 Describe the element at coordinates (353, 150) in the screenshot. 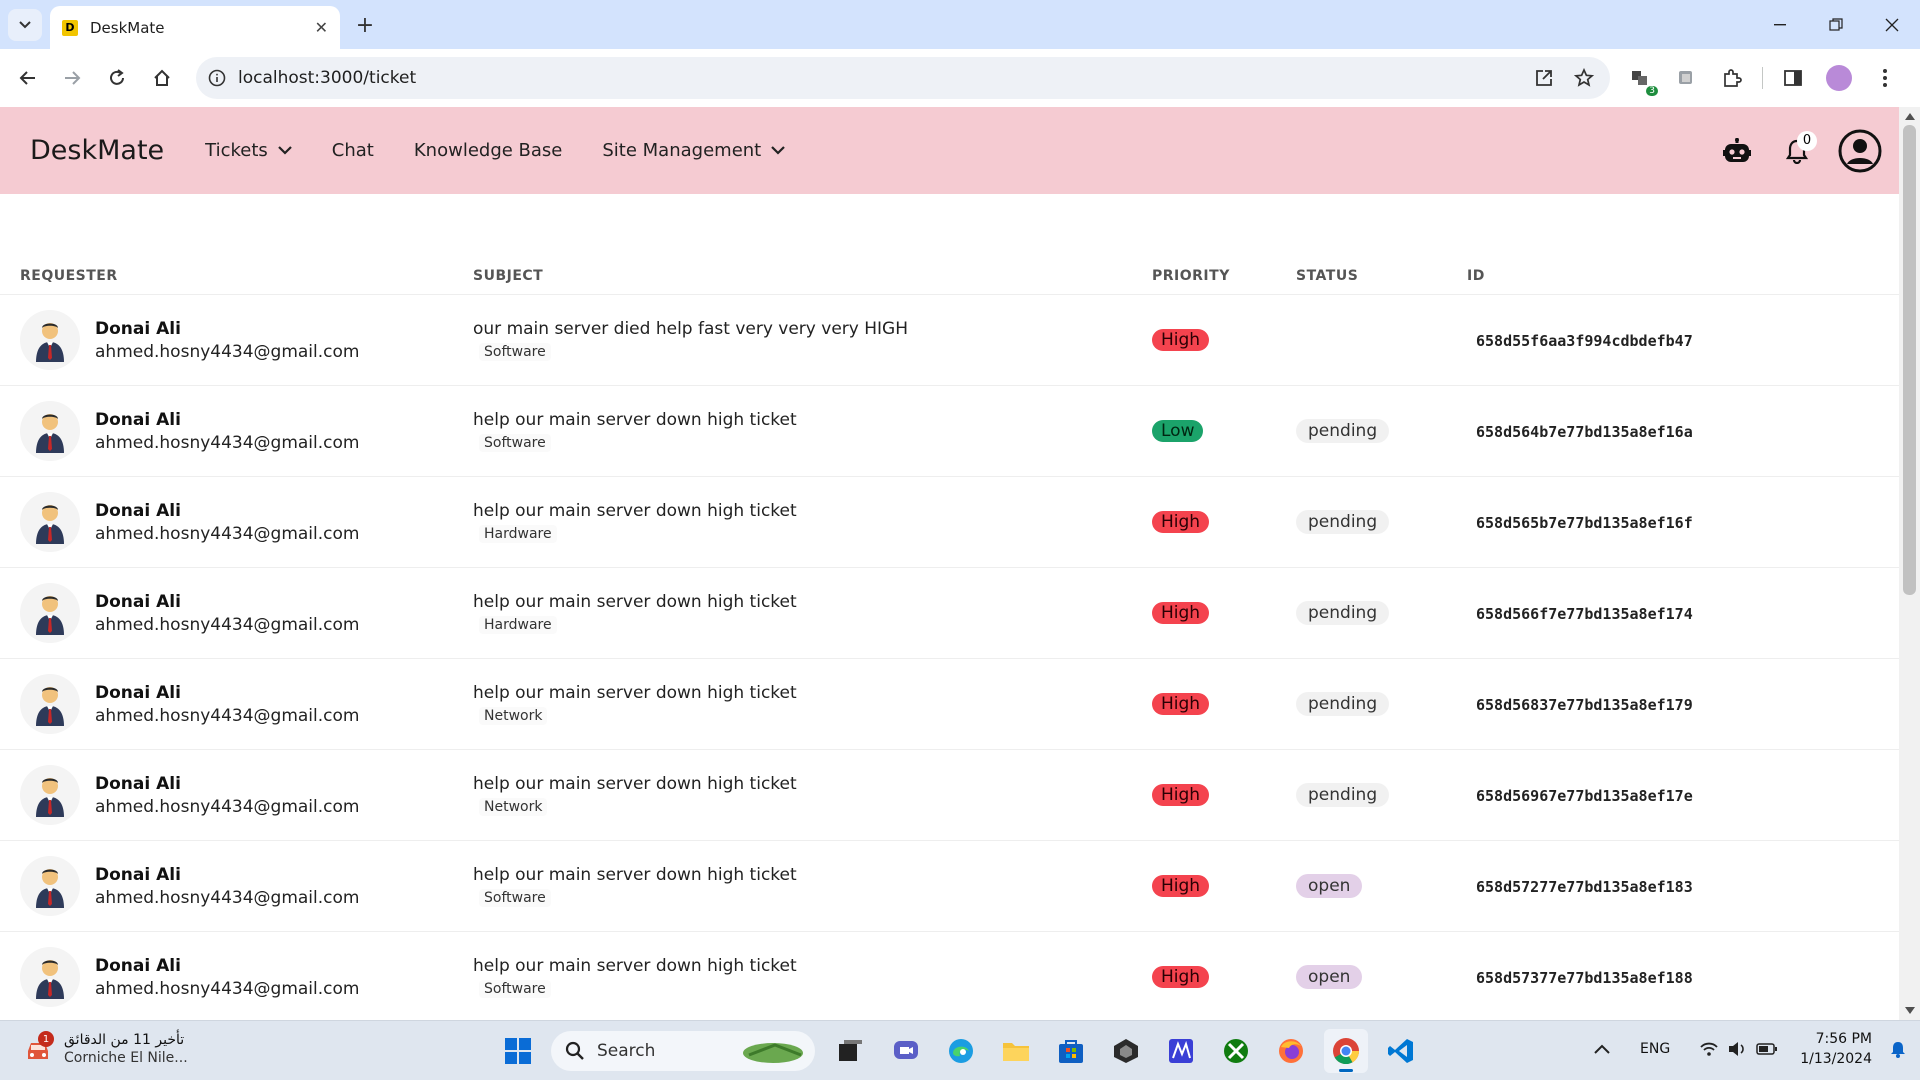

I see `nav-chat: Chat` at that location.